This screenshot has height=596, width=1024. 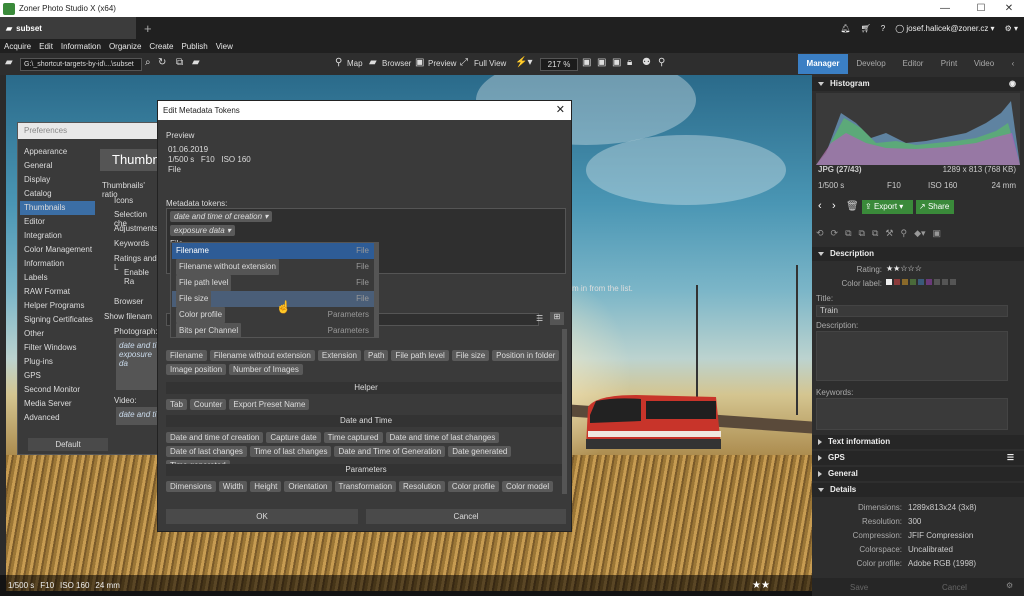 I want to click on chip-dimensions: Dimensions, so click(x=191, y=486).